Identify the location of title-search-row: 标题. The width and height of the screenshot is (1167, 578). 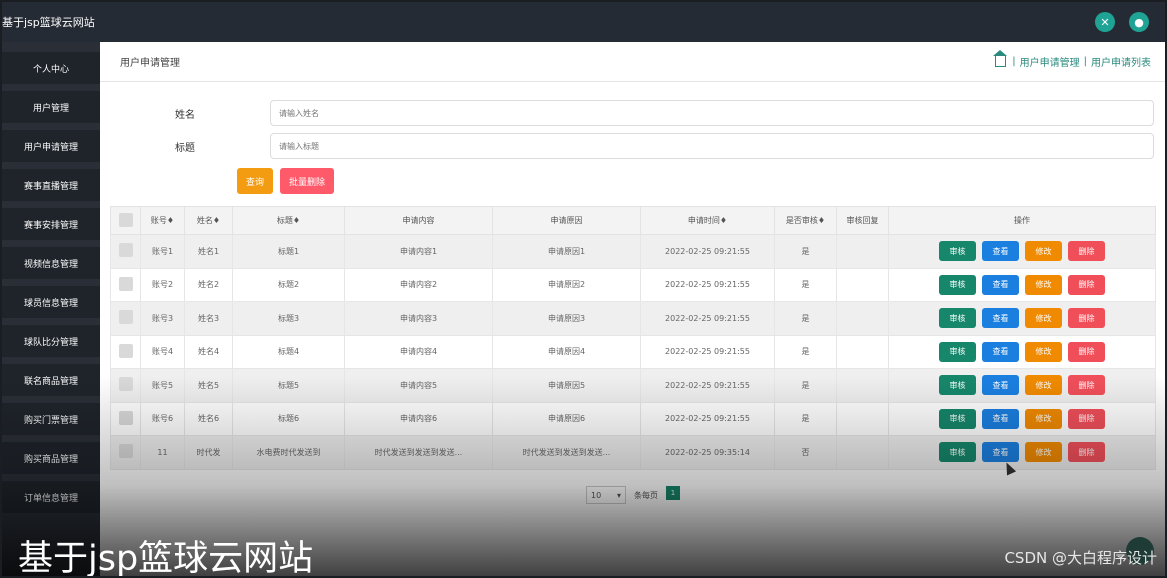
(627, 146).